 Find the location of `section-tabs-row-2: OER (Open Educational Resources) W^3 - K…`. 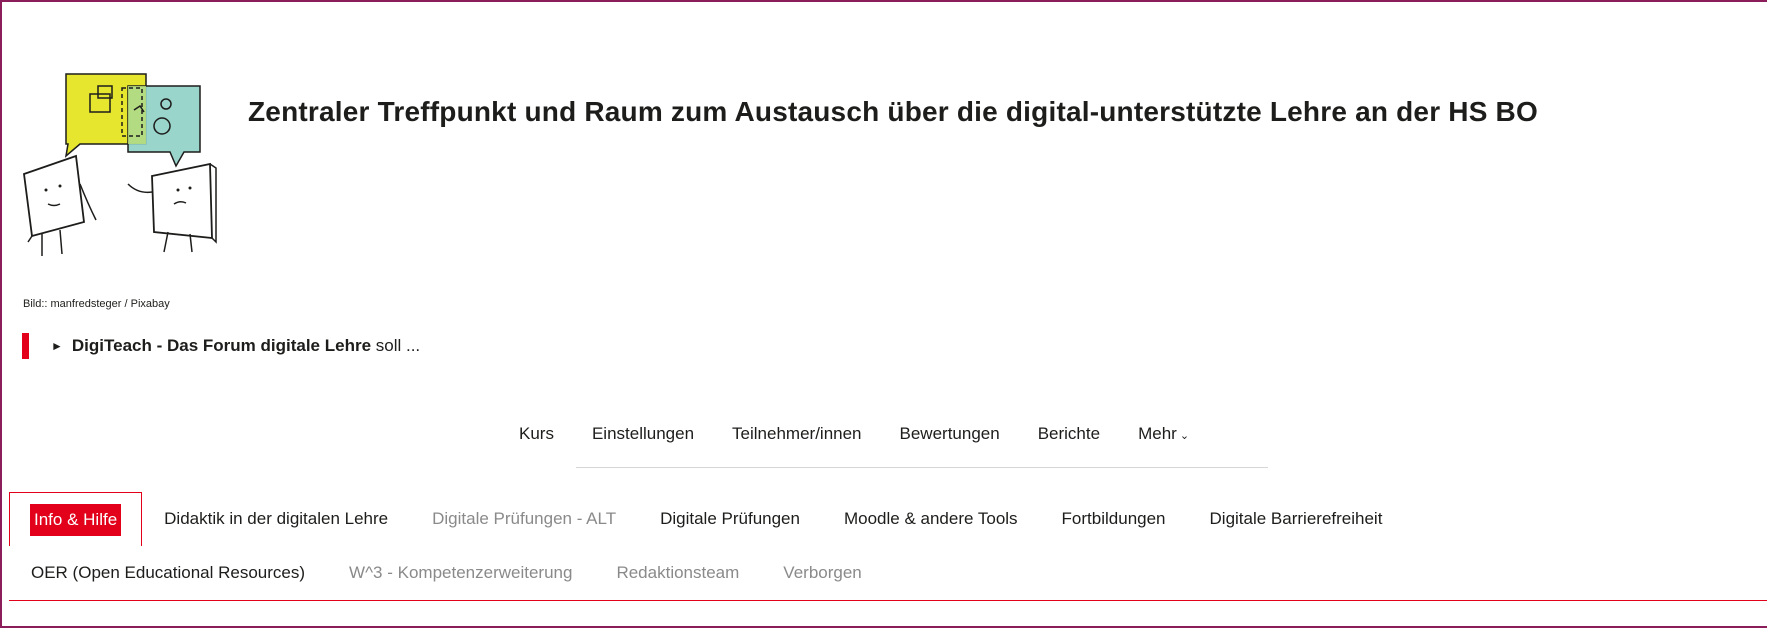

section-tabs-row-2: OER (Open Educational Resources) W^3 - K… is located at coordinates (446, 573).